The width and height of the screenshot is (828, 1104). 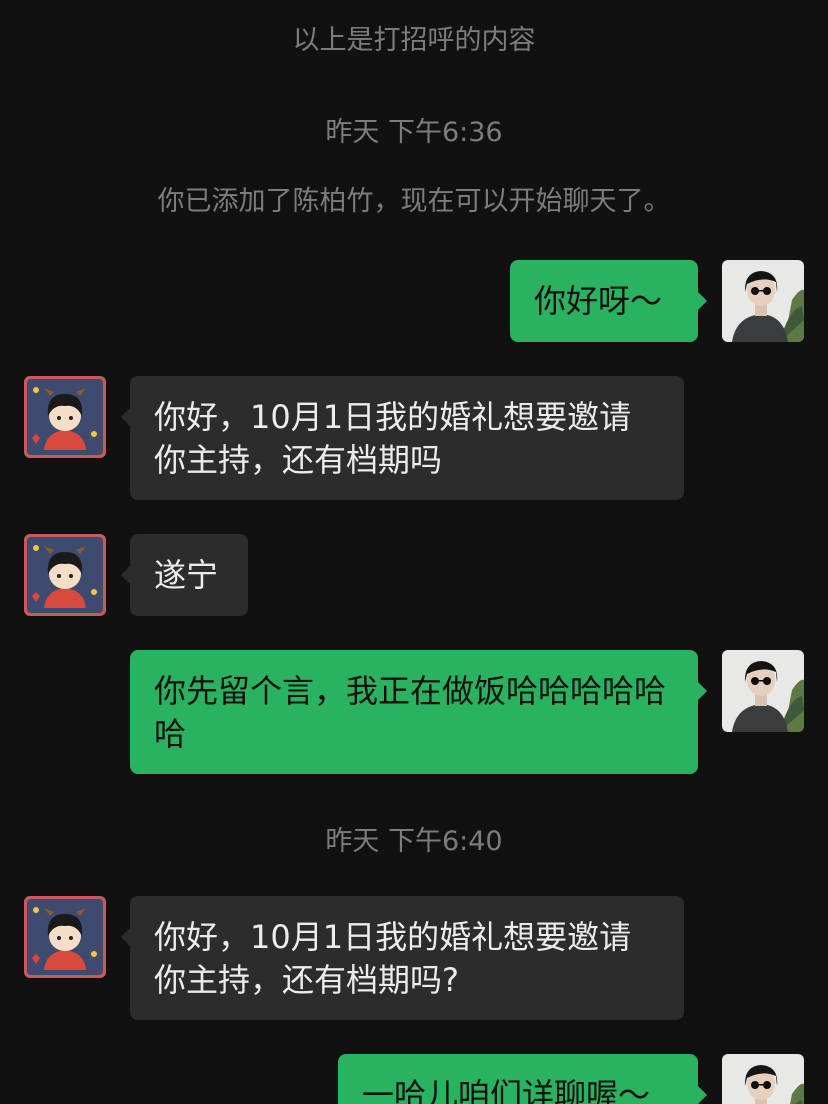 I want to click on message-text: 你好，10月1日我的婚礼想要邀请你主持，还有档期吗, so click(x=393, y=438).